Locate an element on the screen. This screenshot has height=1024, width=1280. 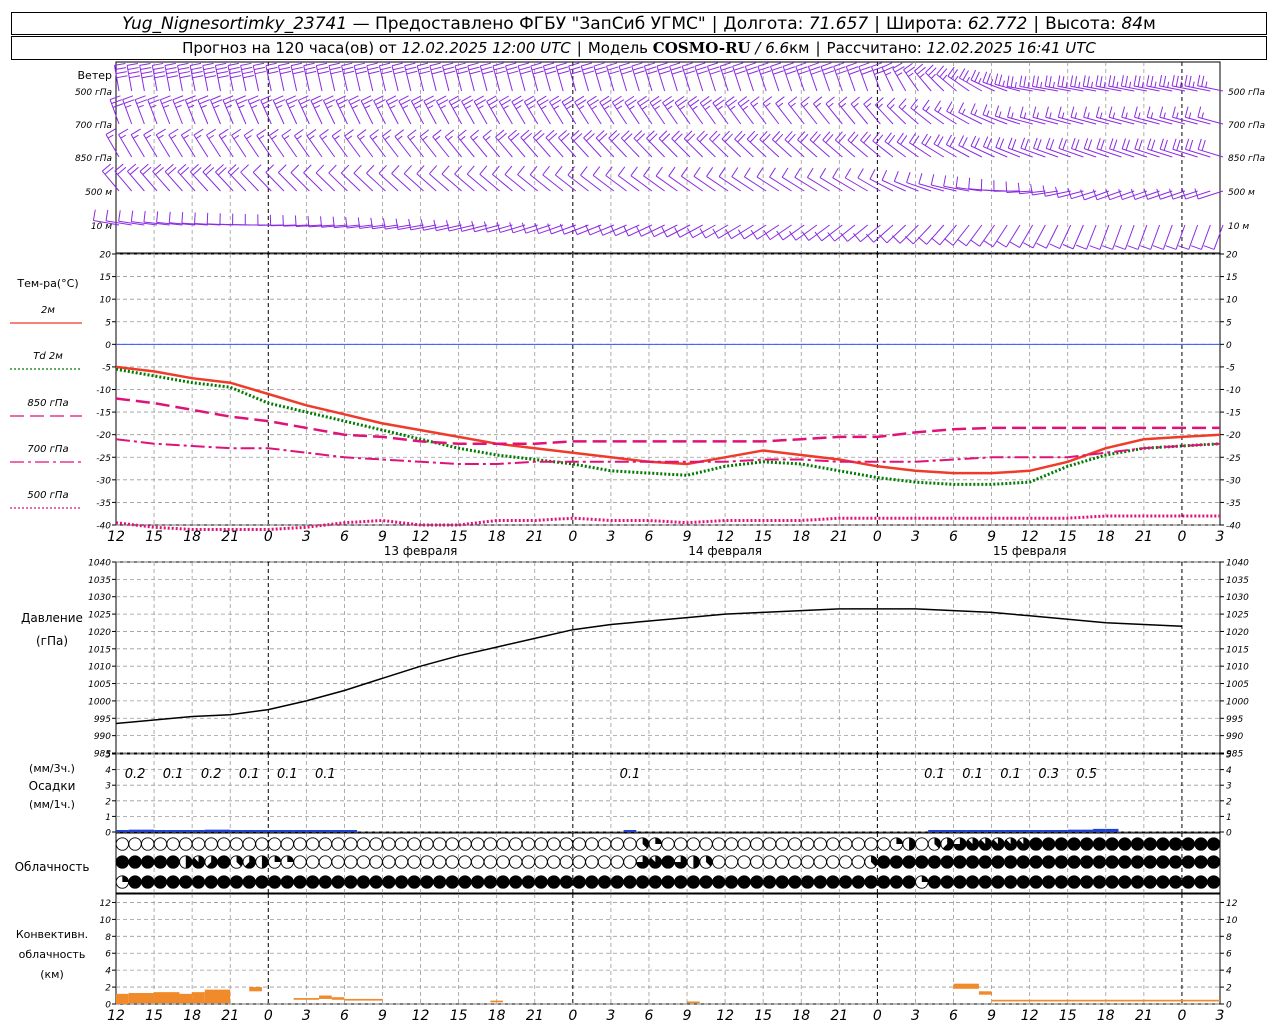
y-tick-label: 1030 is located at coordinates (1237, 598).